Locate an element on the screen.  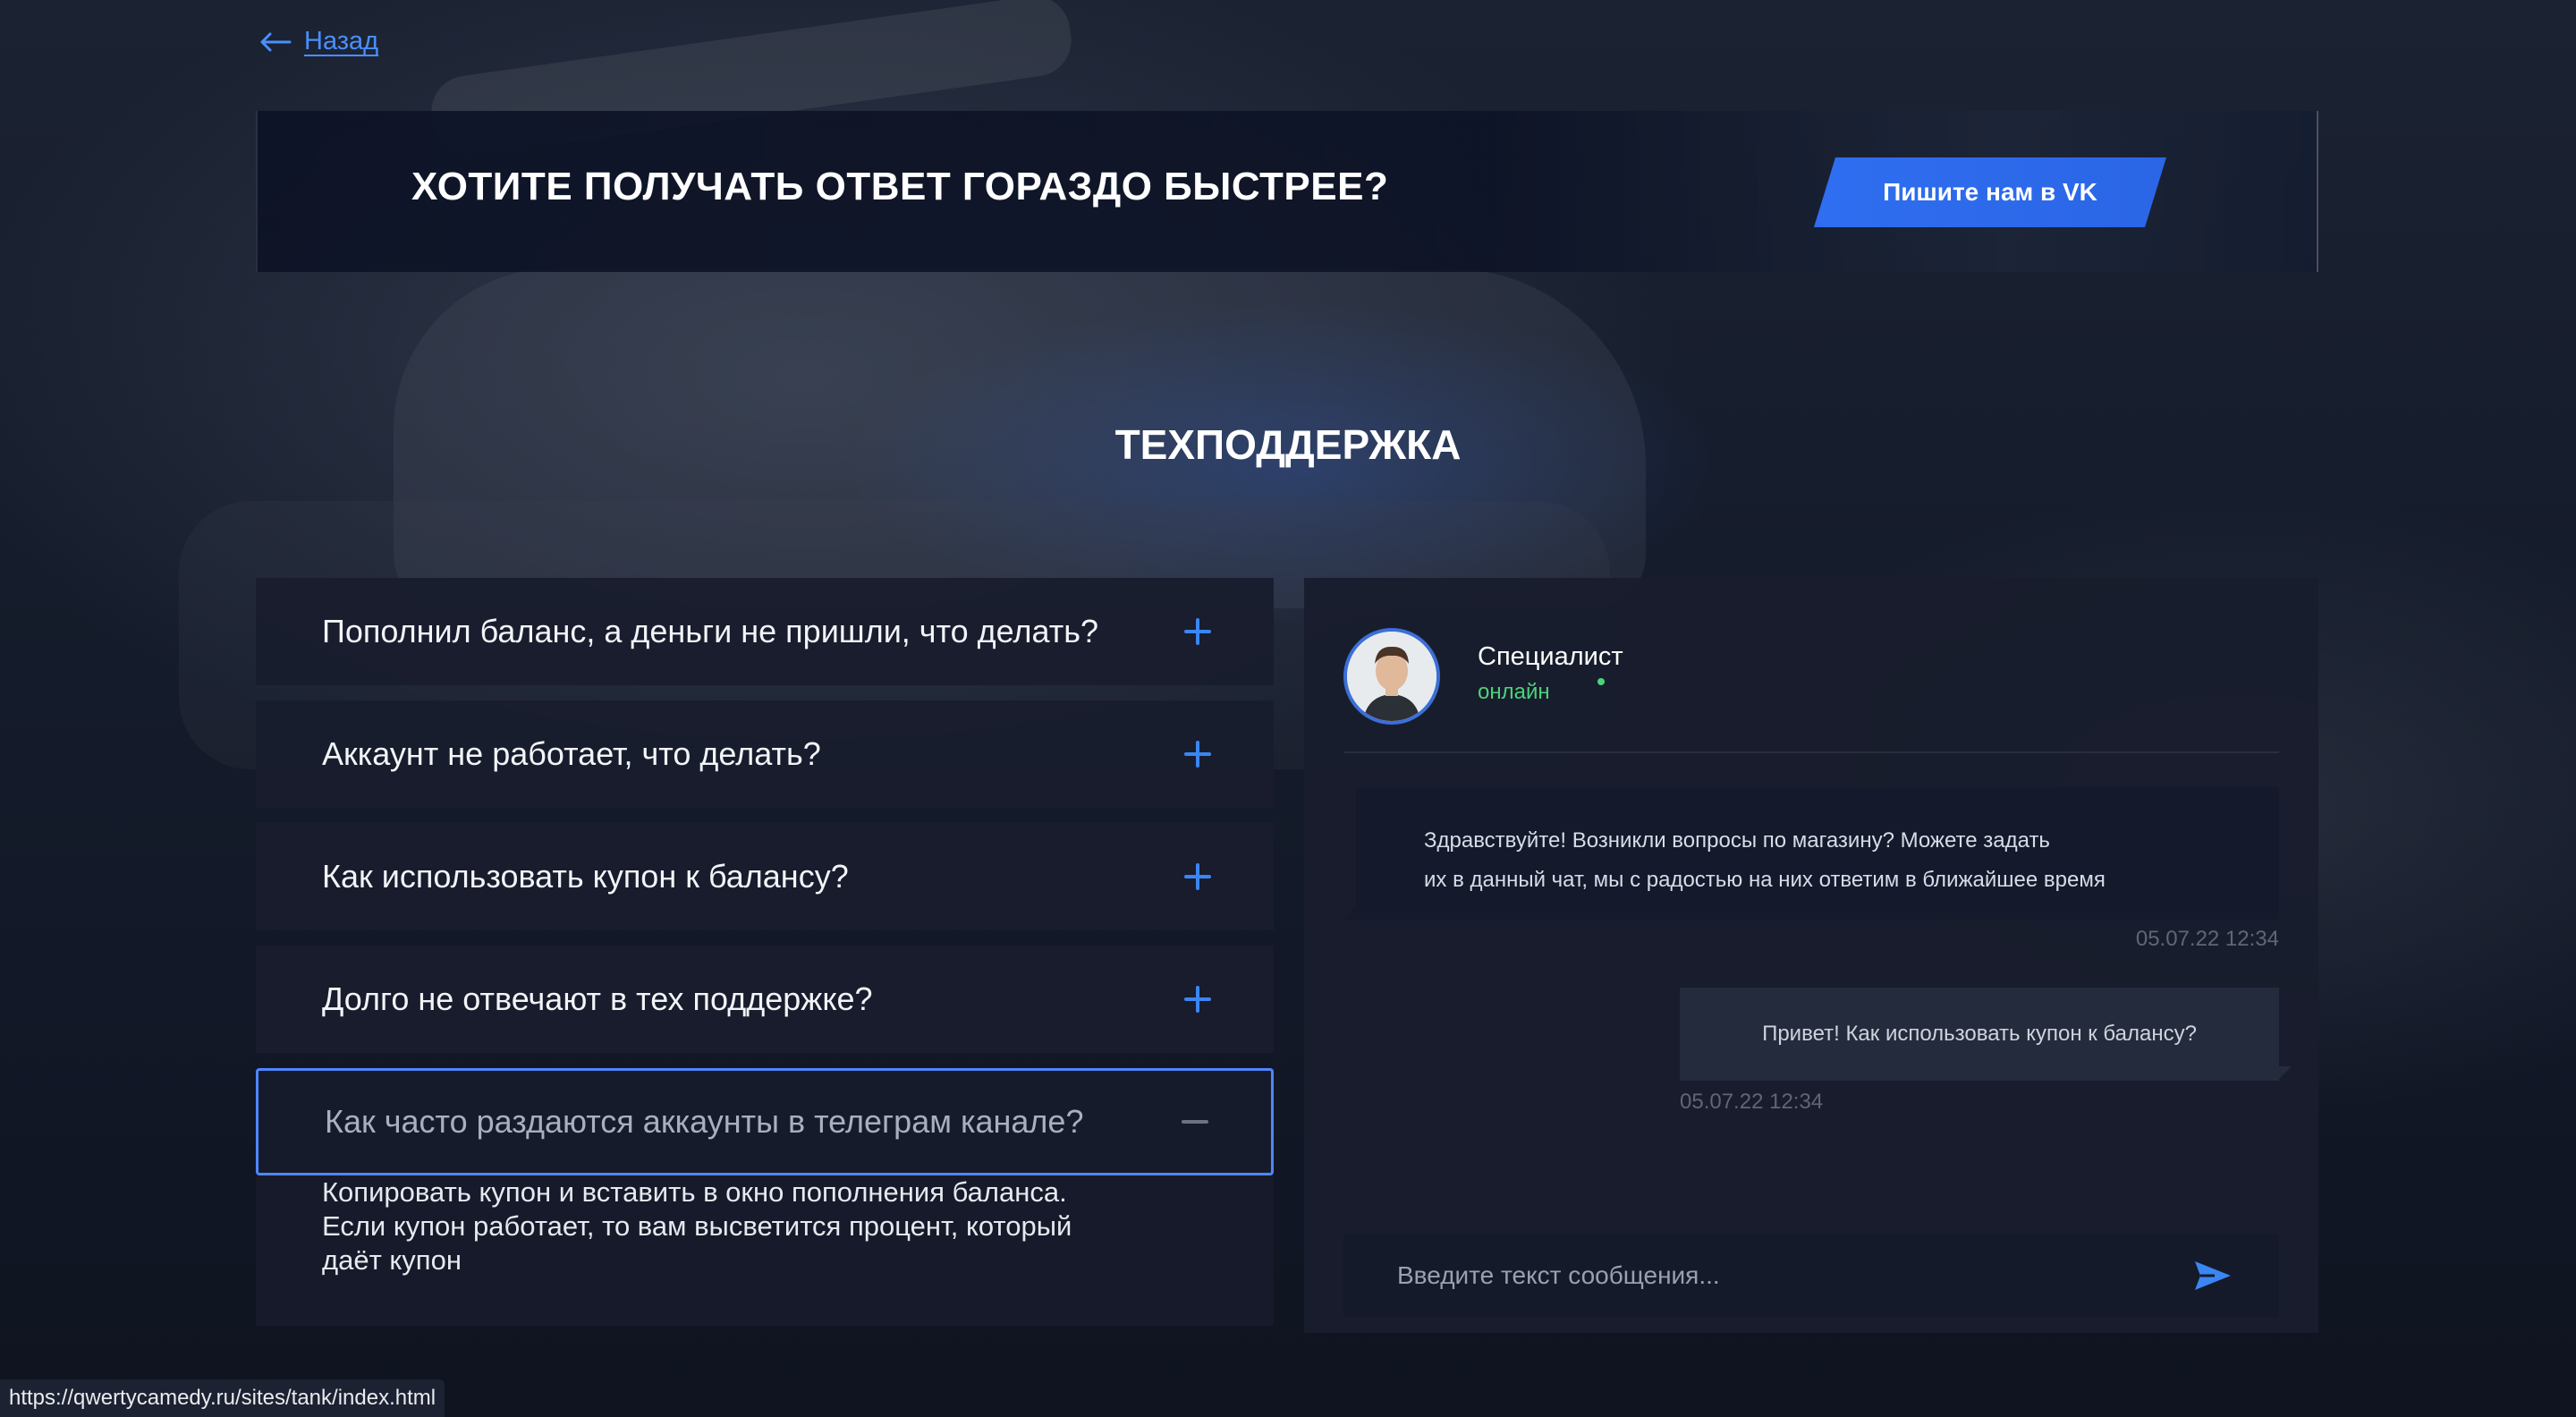
agent-name: Специалист is located at coordinates (1550, 656).